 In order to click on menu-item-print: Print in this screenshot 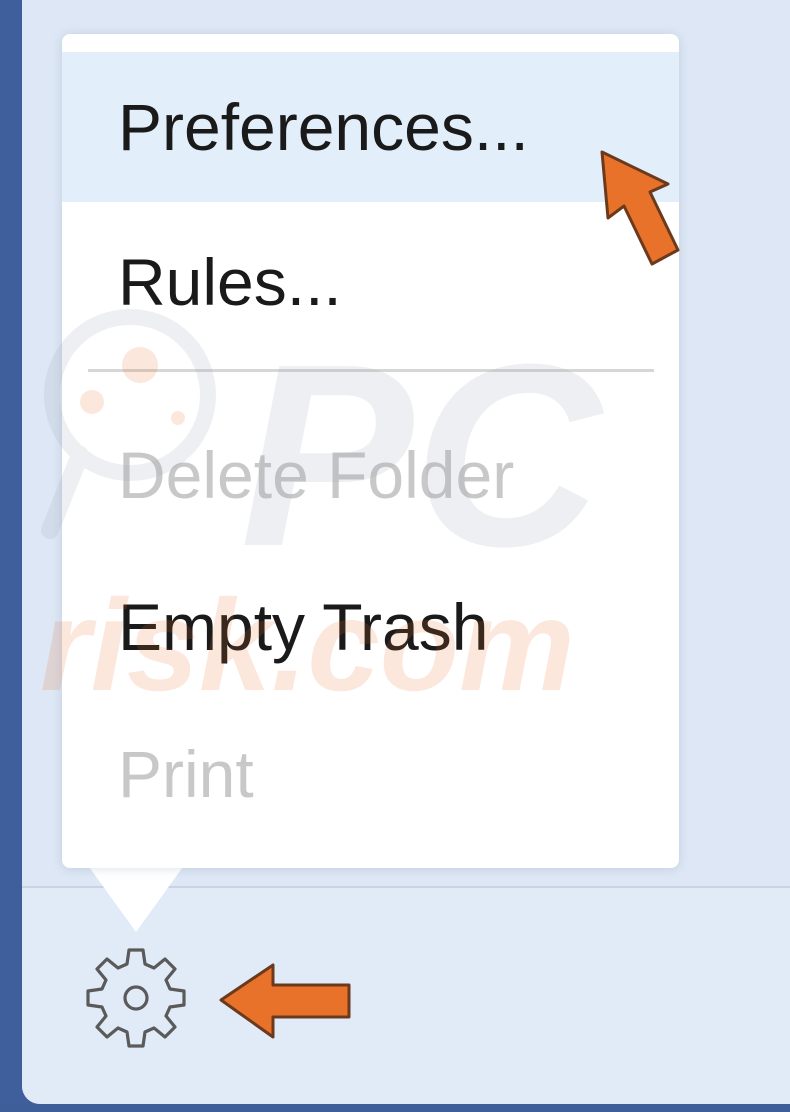, I will do `click(370, 774)`.